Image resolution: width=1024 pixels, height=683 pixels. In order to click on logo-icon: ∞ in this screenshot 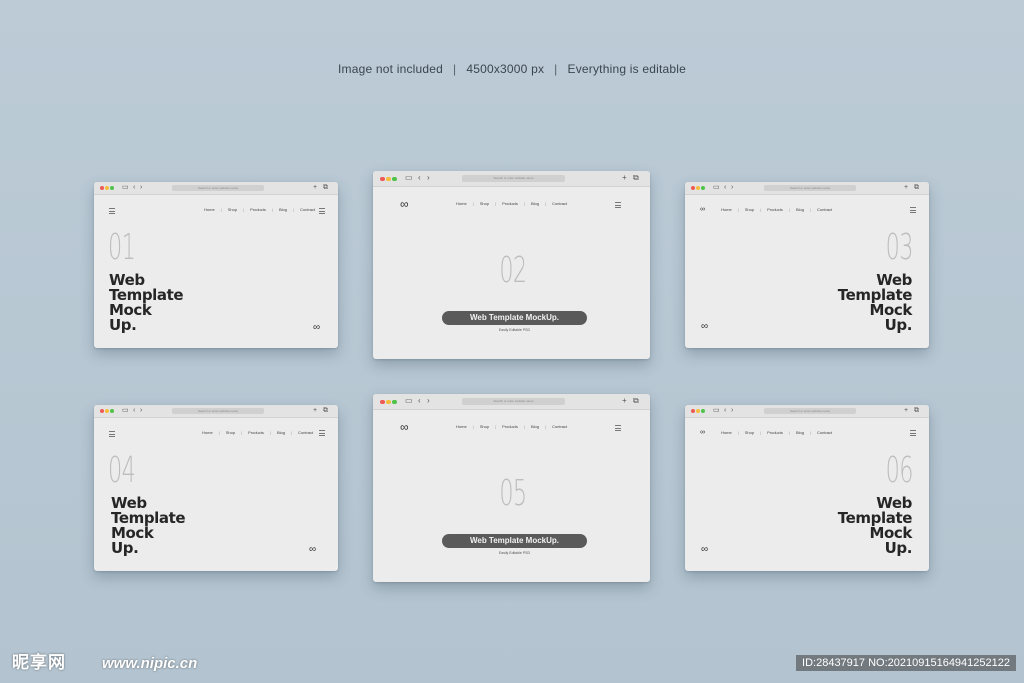, I will do `click(705, 326)`.